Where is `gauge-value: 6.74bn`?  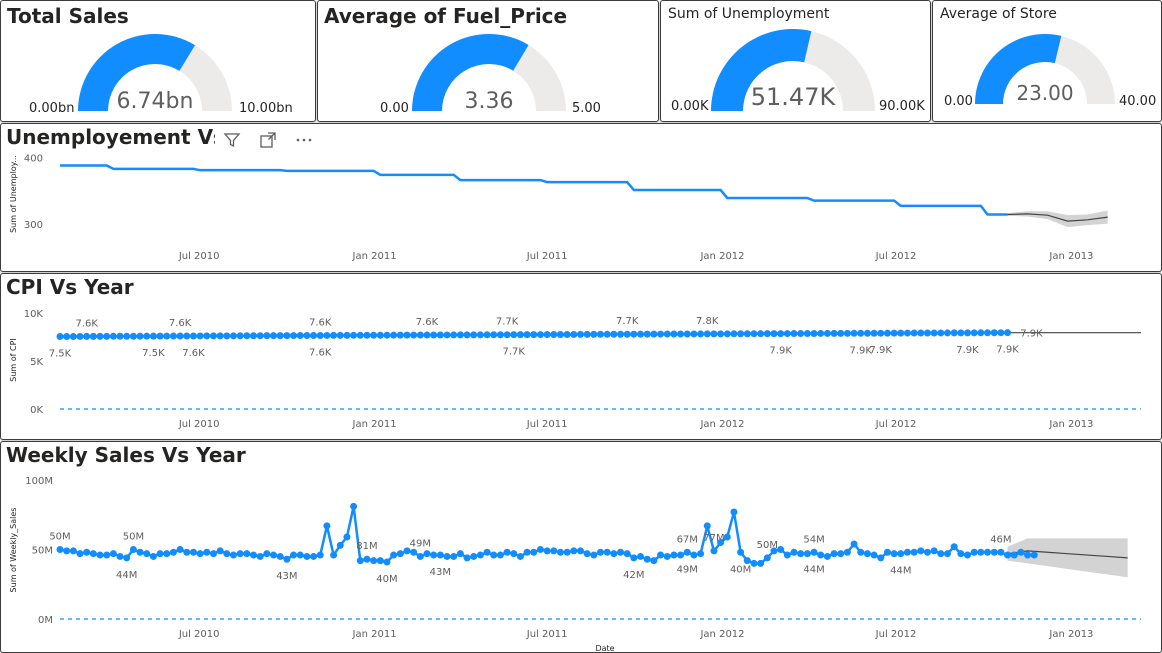 gauge-value: 6.74bn is located at coordinates (155, 101).